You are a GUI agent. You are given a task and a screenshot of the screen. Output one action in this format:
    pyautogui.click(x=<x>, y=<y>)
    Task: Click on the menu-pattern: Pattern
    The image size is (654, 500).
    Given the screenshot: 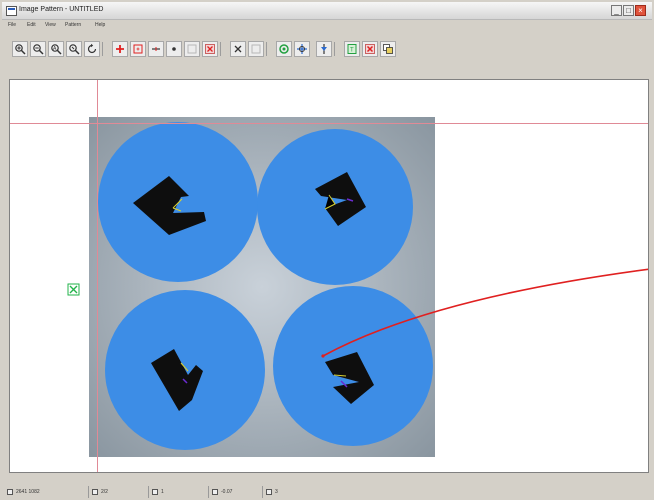 What is the action you would take?
    pyautogui.click(x=73, y=25)
    